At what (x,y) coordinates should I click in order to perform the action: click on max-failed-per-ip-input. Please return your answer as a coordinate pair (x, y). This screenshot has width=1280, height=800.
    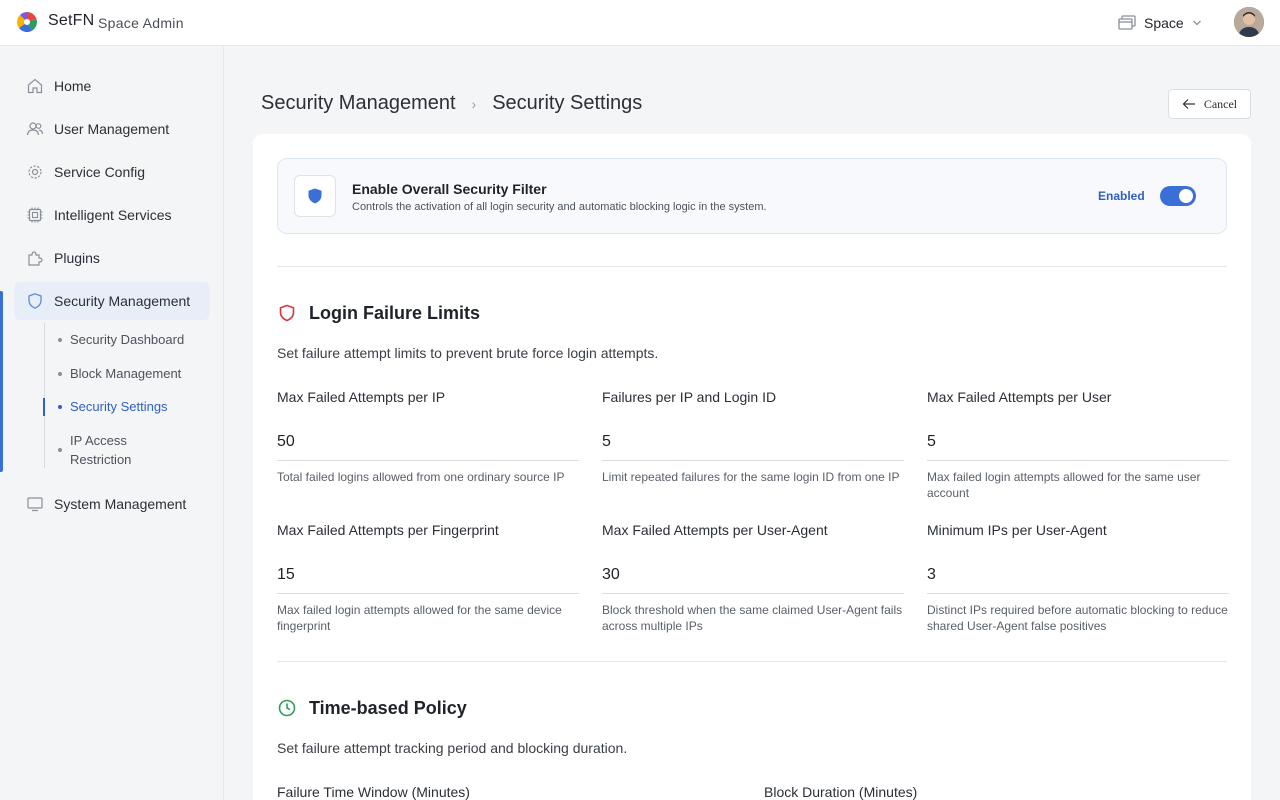
    Looking at the image, I should click on (428, 442).